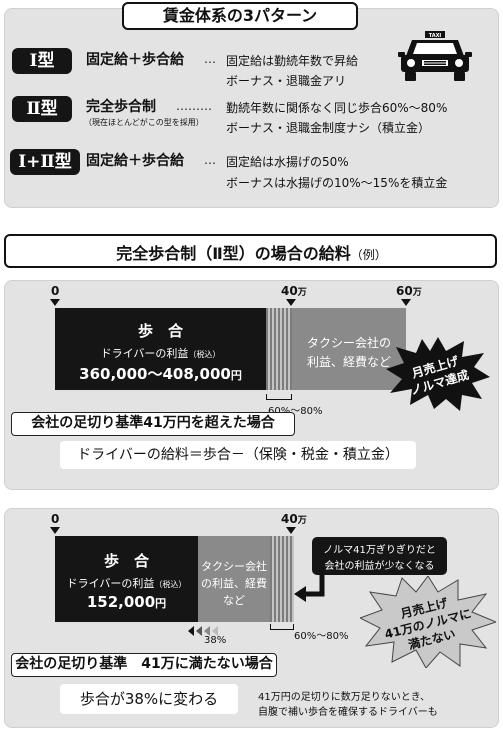 The height and width of the screenshot is (733, 503). Describe the element at coordinates (379, 550) in the screenshot. I see `chart2-callout-line-1: ノルマ41万ぎりぎりだと` at that location.